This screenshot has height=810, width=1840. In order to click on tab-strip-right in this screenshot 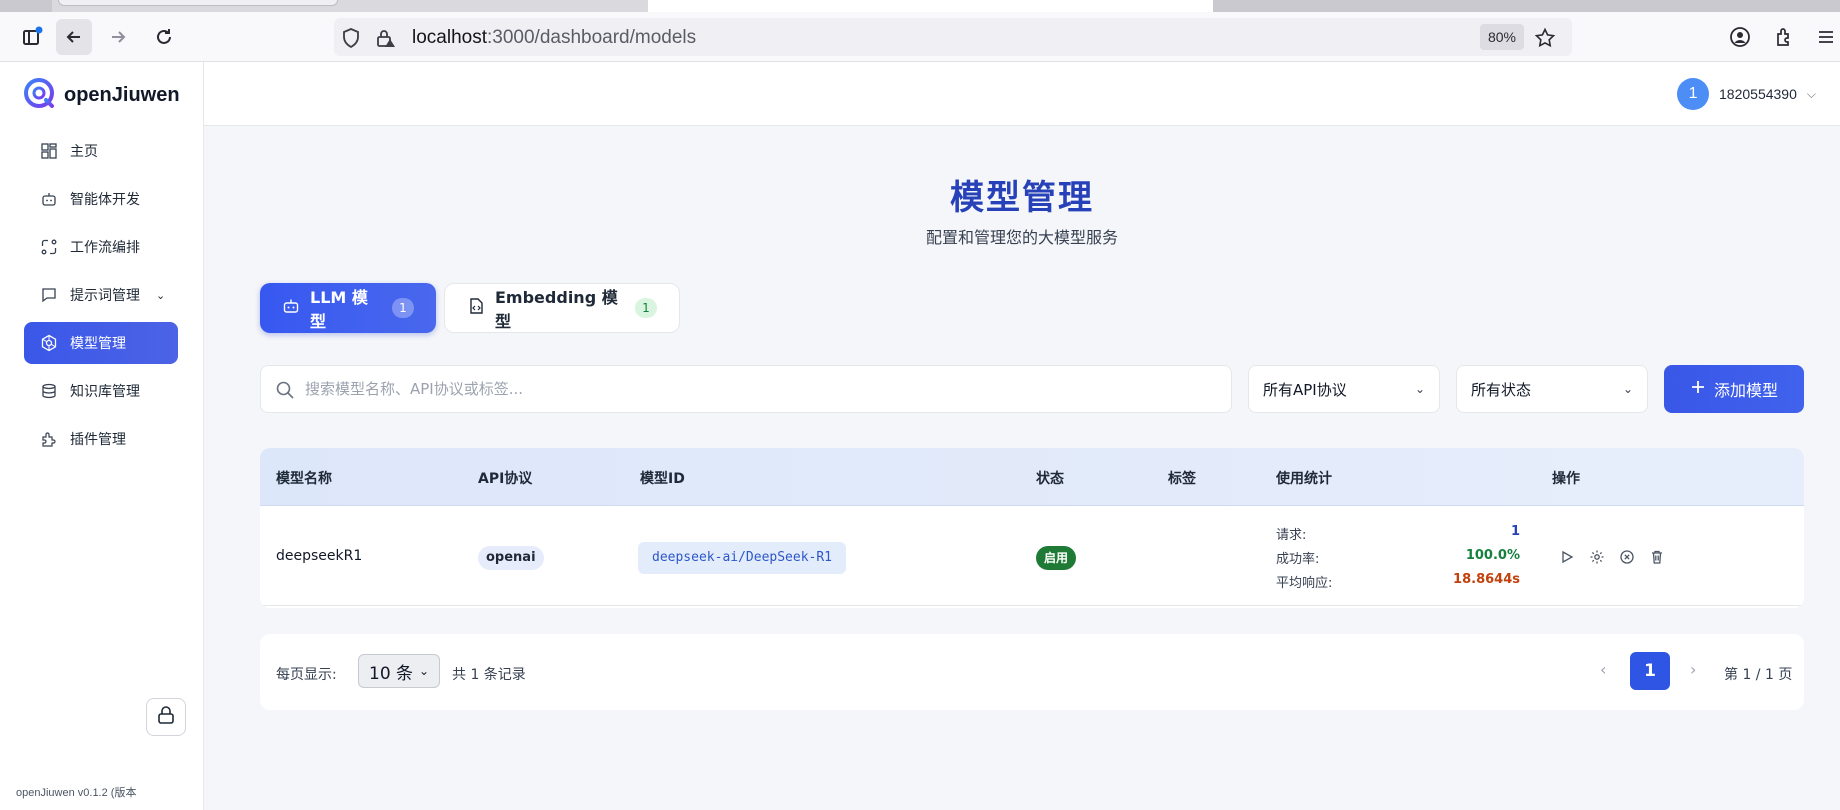, I will do `click(1526, 6)`.